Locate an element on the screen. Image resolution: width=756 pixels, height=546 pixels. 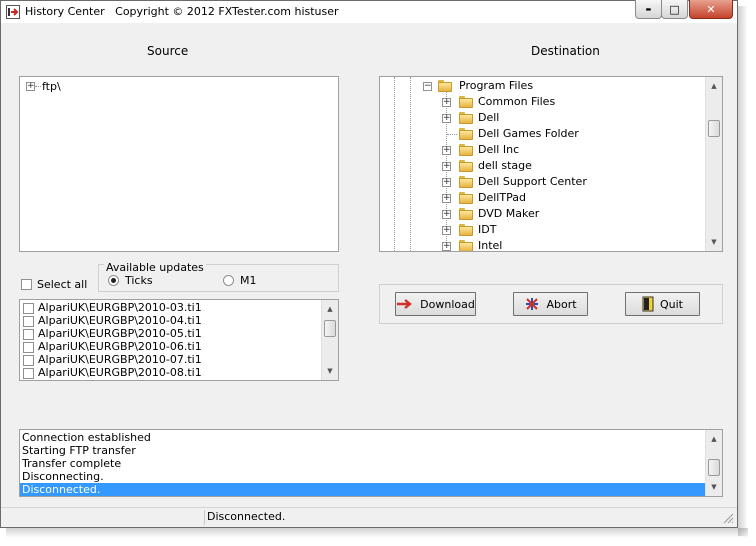
abort-button: Abort is located at coordinates (550, 304).